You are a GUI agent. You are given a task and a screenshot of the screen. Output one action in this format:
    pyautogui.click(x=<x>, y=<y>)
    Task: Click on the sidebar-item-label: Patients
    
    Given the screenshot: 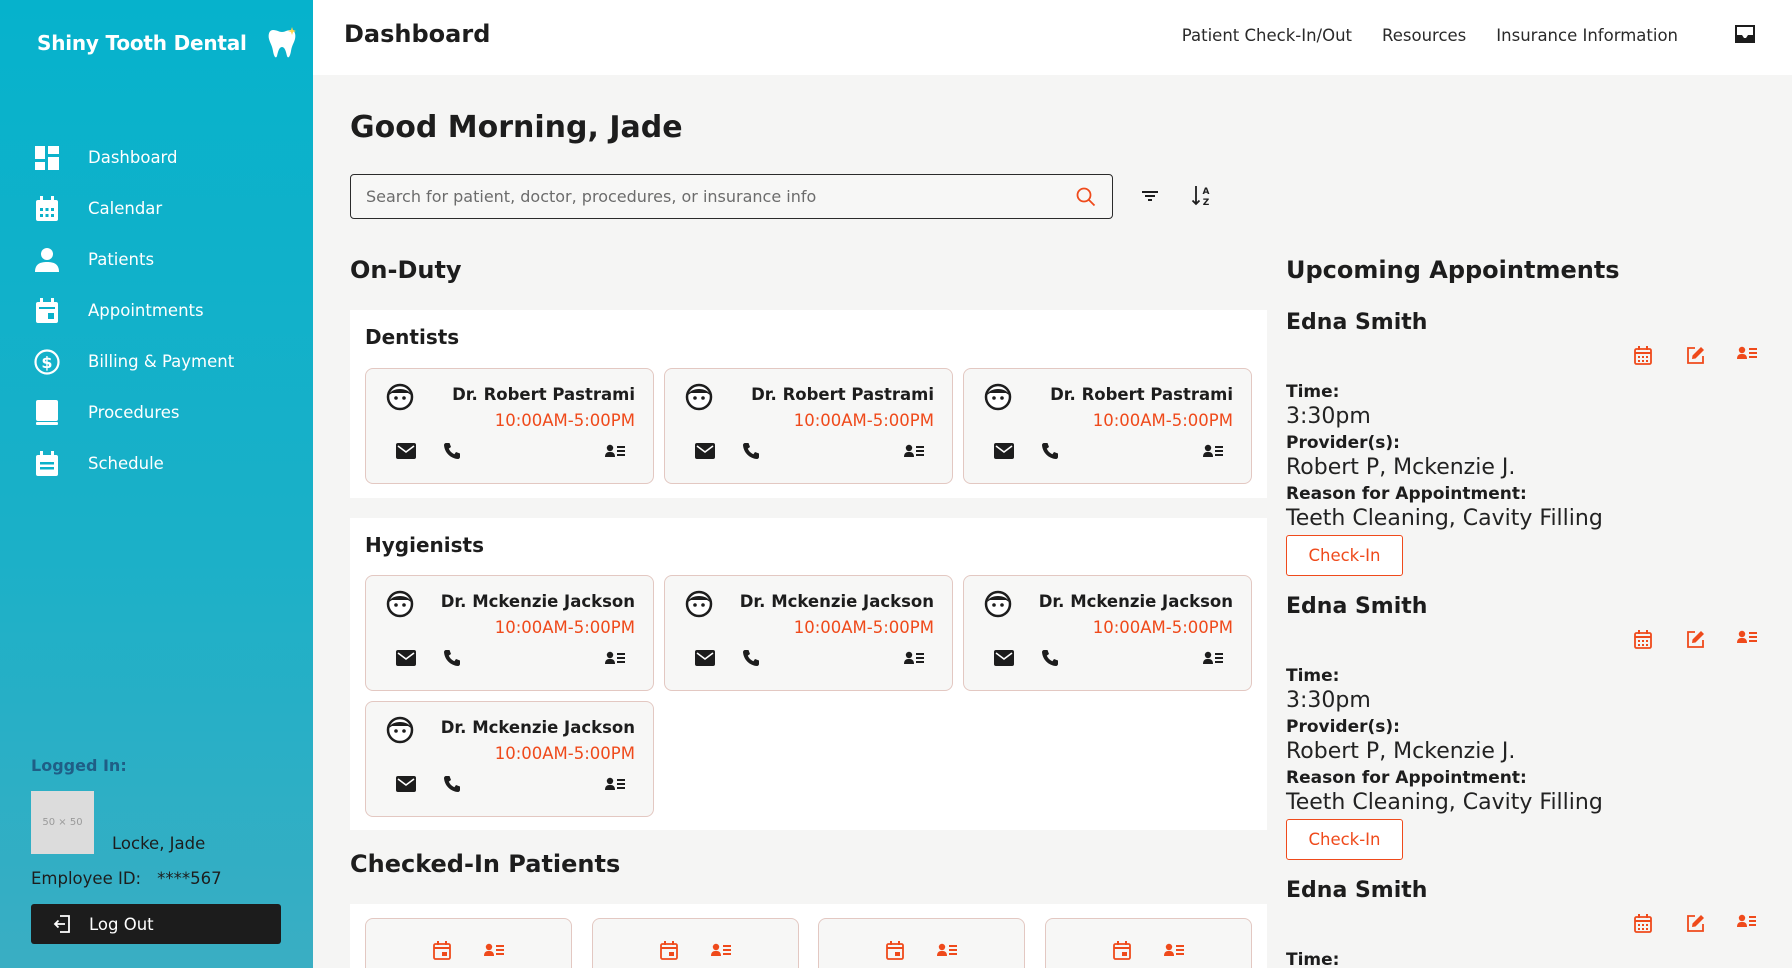 What is the action you would take?
    pyautogui.click(x=121, y=259)
    